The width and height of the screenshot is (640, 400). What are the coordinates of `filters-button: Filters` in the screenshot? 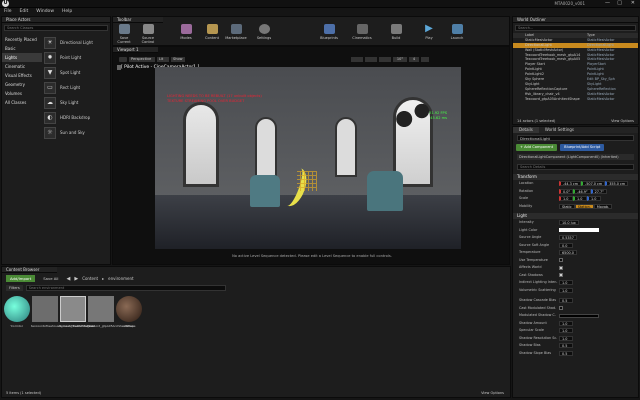 It's located at (14, 288).